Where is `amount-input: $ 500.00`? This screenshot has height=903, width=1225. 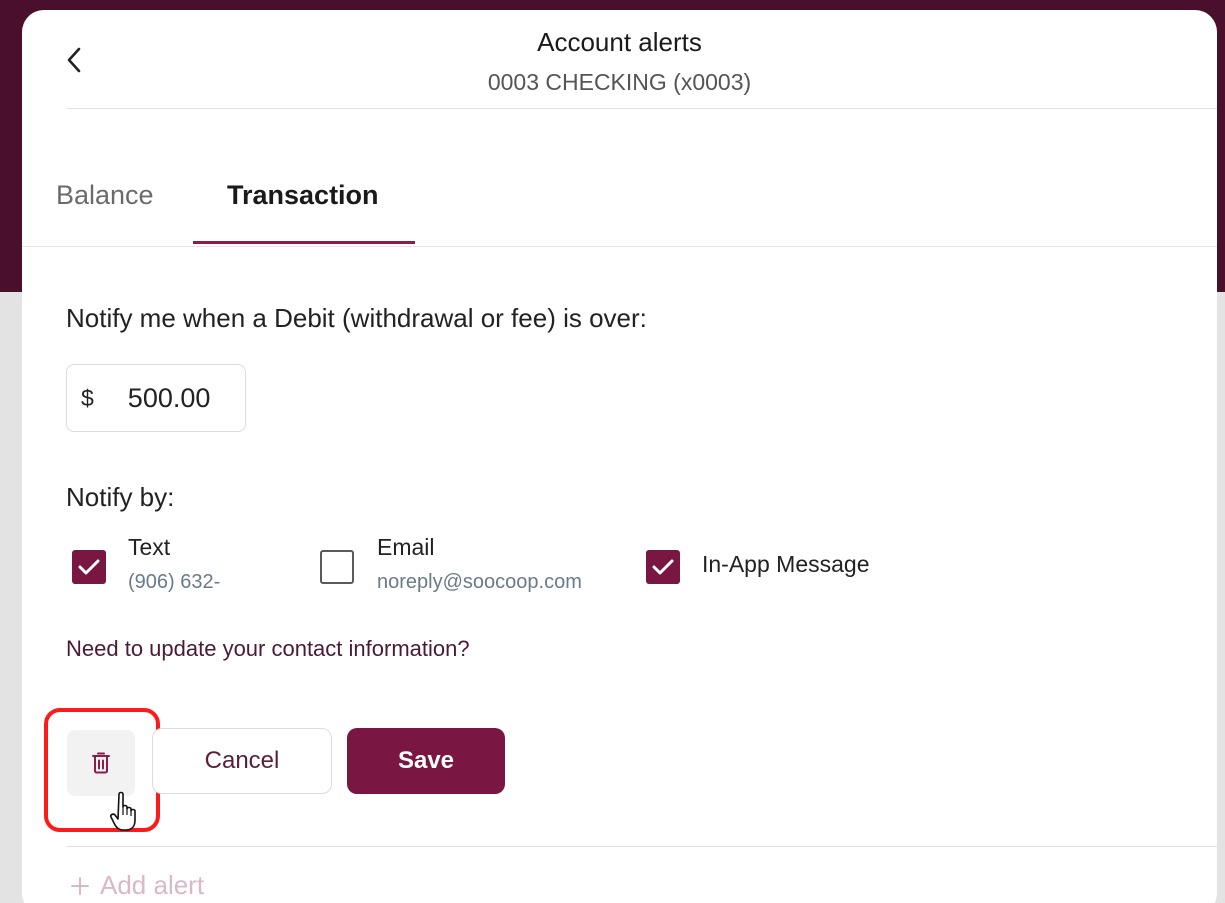
amount-input: $ 500.00 is located at coordinates (156, 398).